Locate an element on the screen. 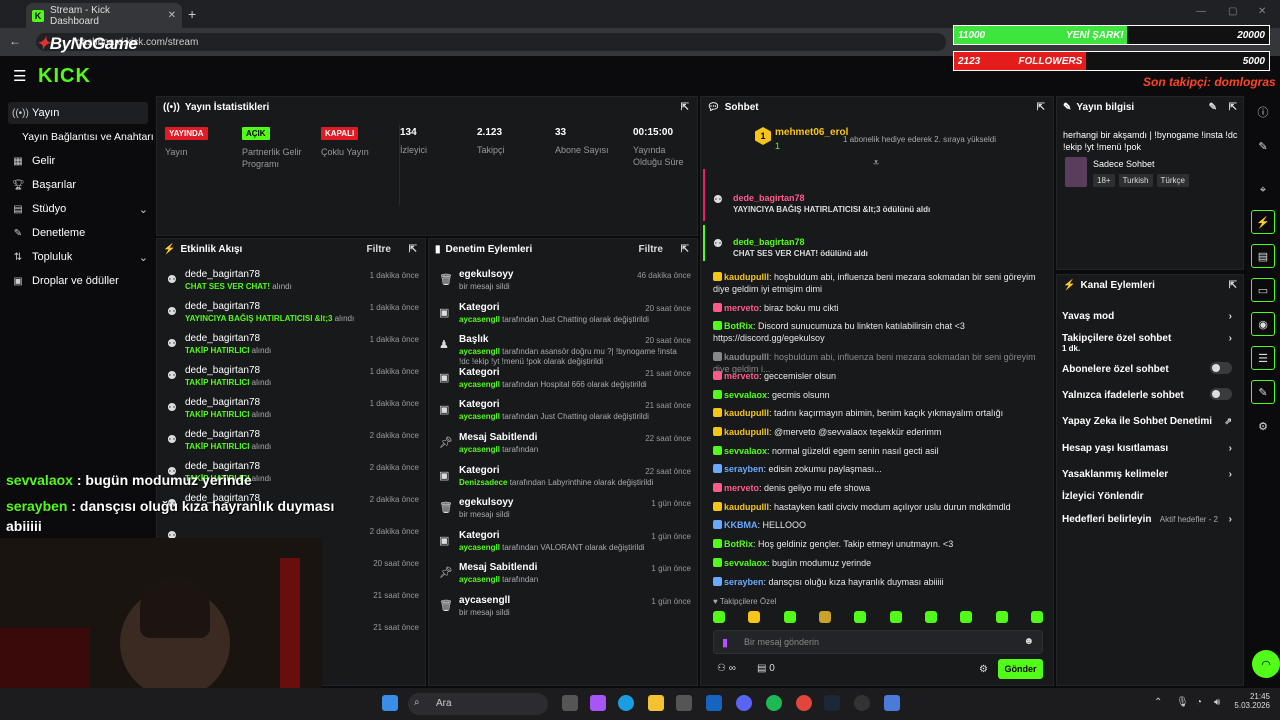  channel-action-row: Yalnızca ifadelerle sohbet is located at coordinates (1147, 394).